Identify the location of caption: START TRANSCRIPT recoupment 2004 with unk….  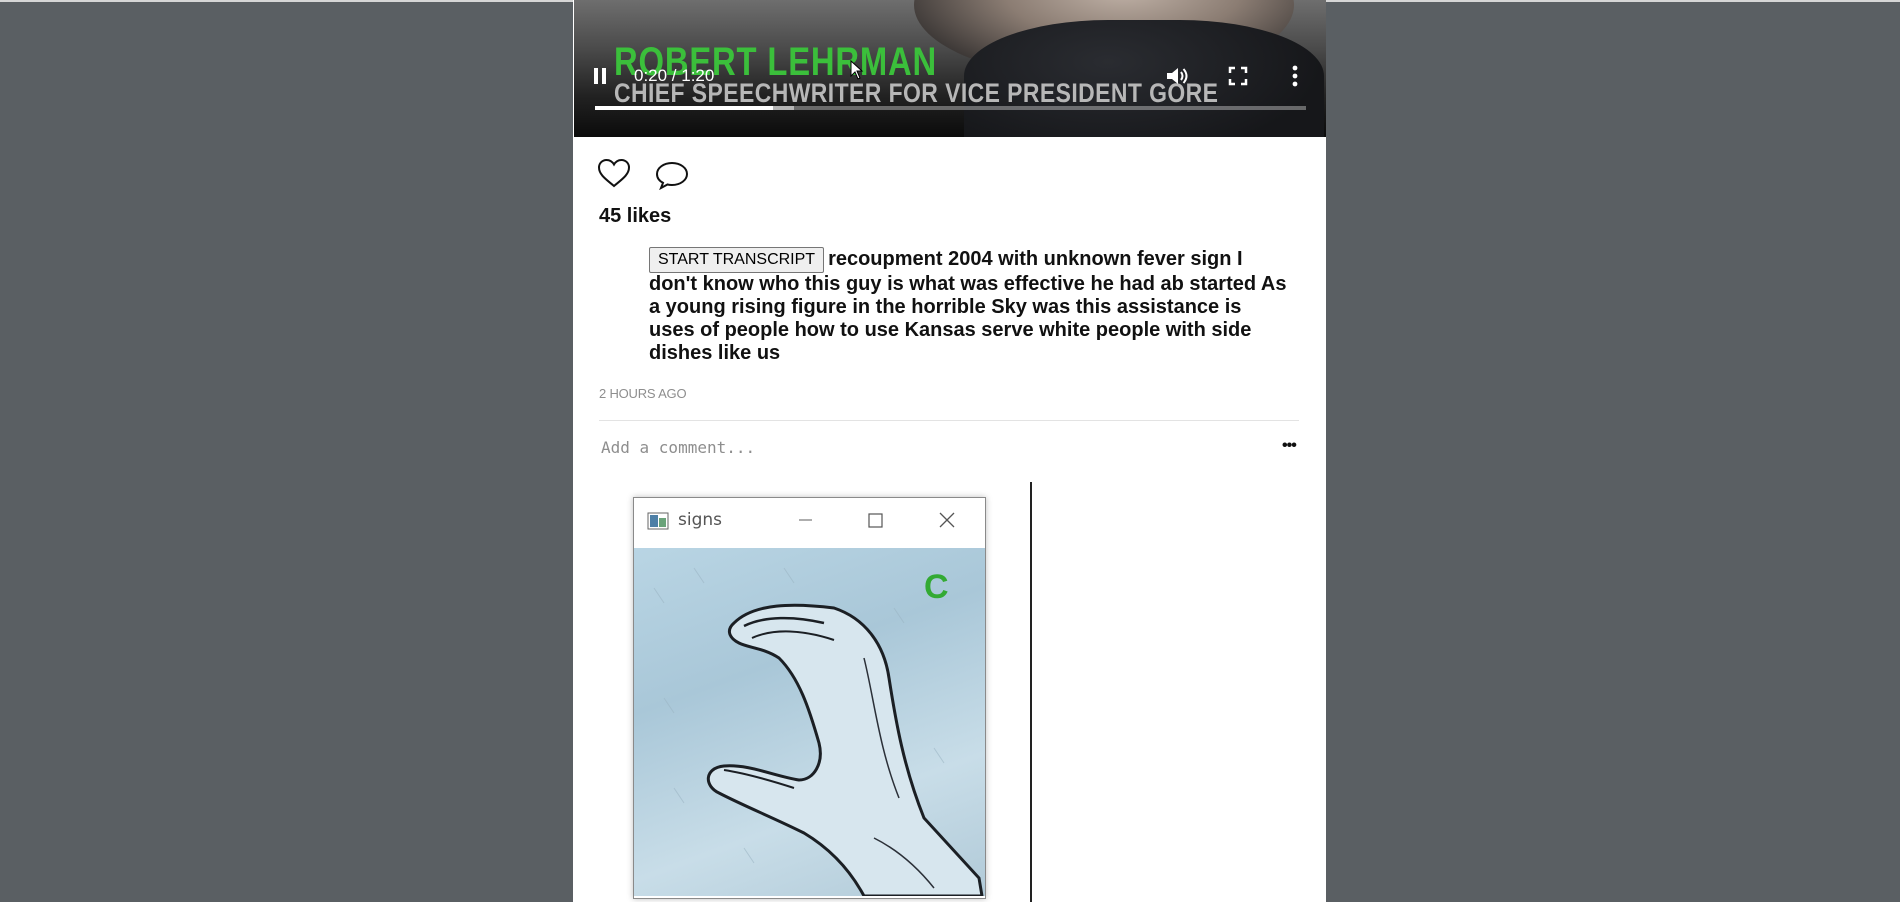
(969, 306).